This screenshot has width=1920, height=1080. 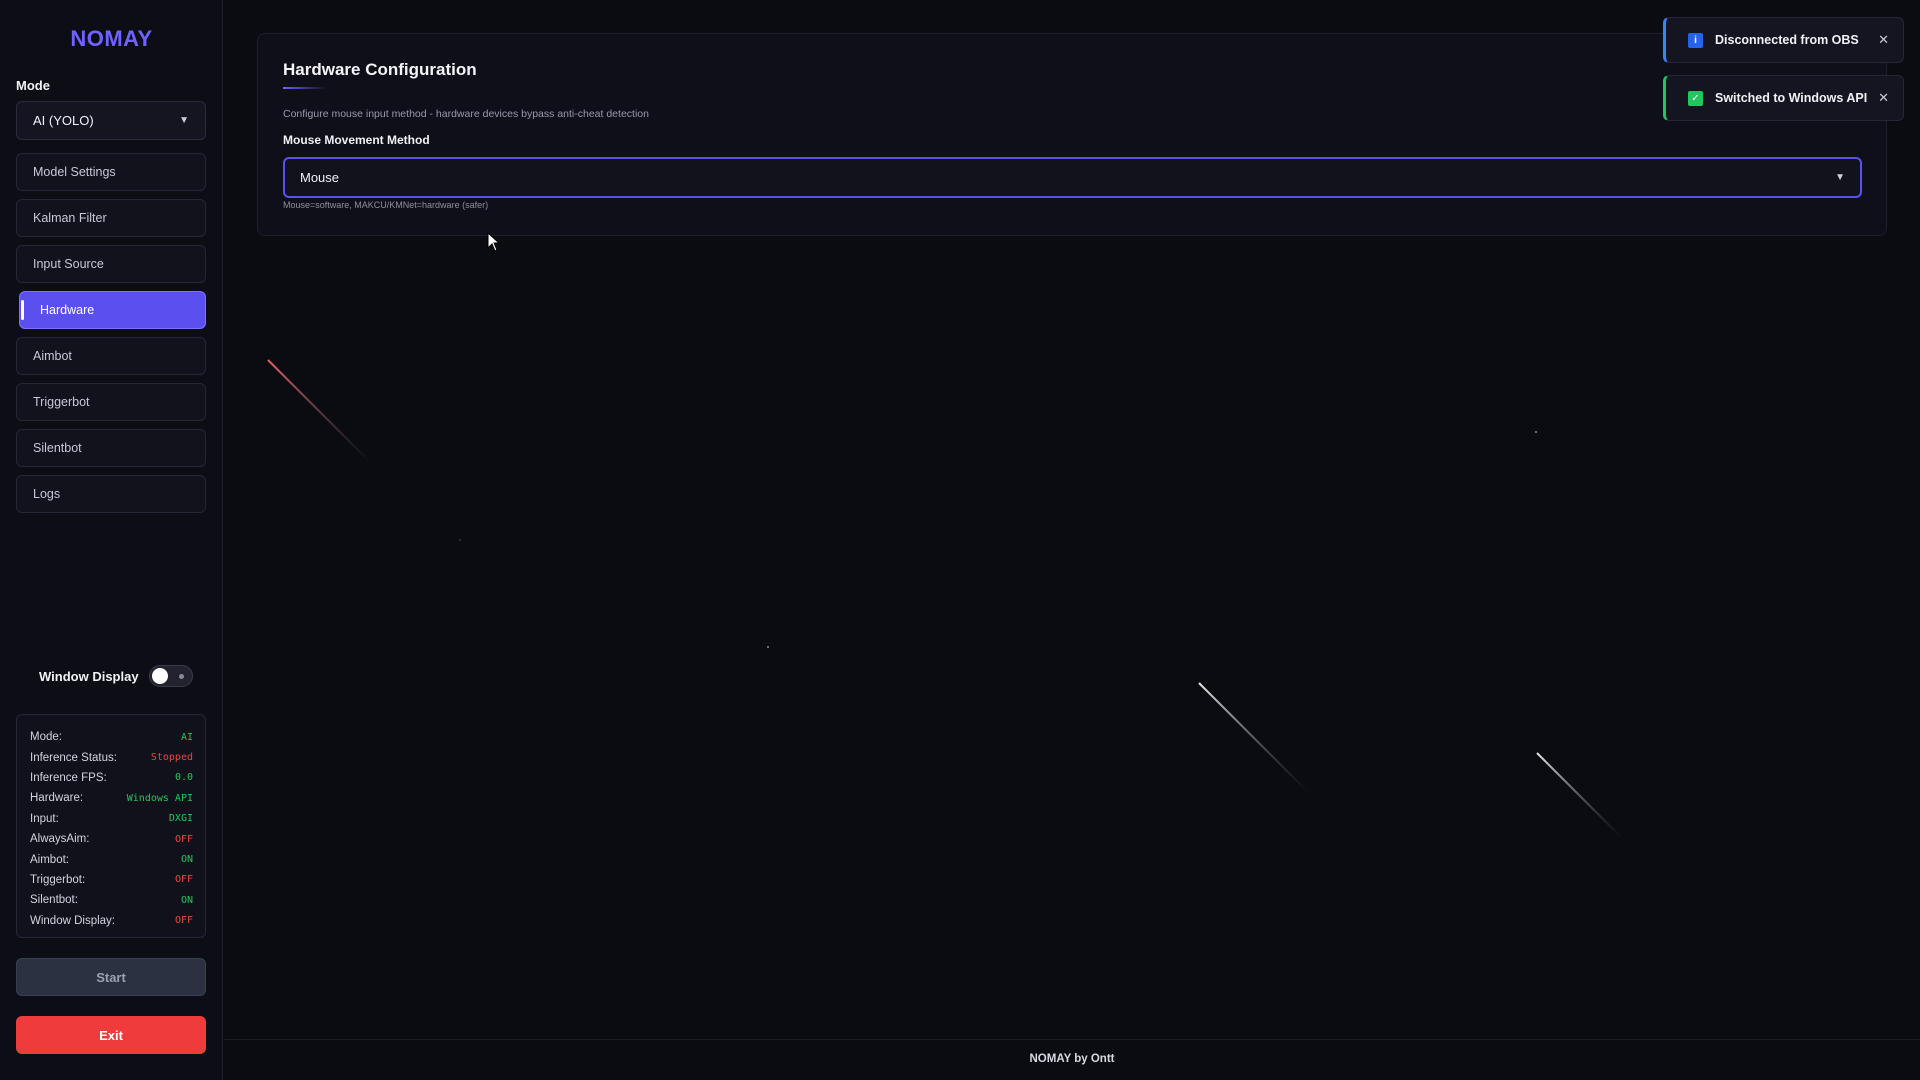 What do you see at coordinates (320, 177) in the screenshot?
I see `mouse-method-value: Mouse` at bounding box center [320, 177].